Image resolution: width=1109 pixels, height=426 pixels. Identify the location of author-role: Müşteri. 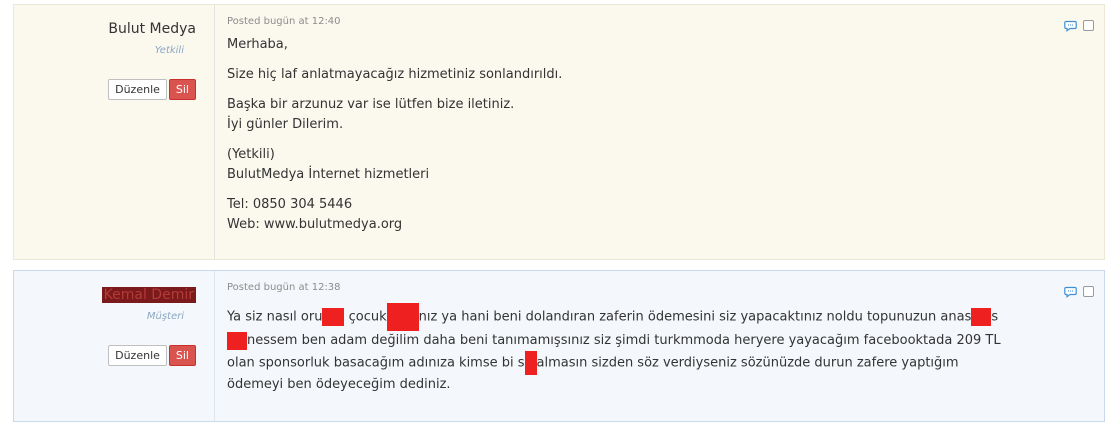
(165, 316).